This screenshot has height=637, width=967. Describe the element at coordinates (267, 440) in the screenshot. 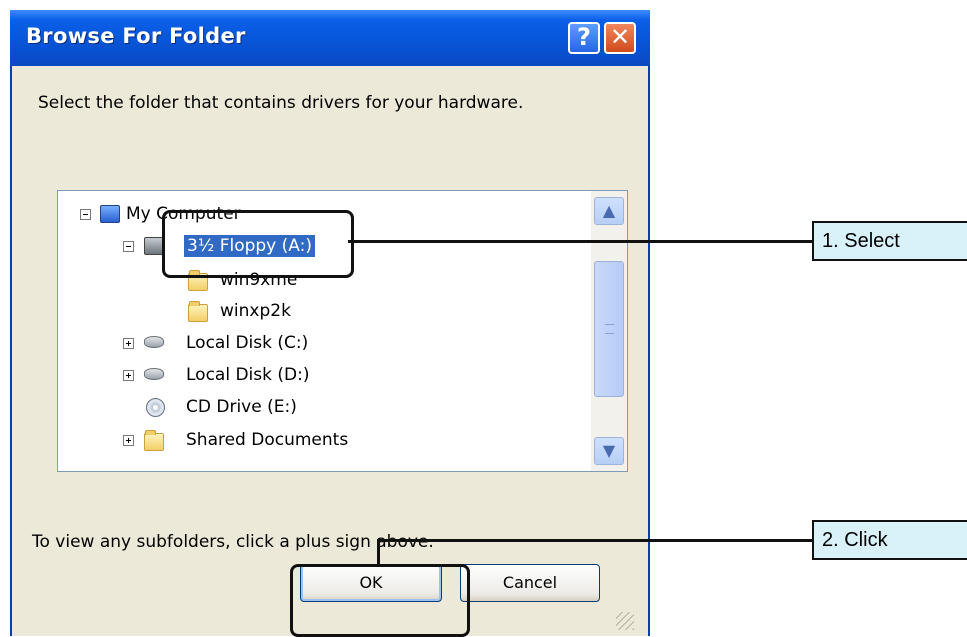

I see `tree-item-label: Shared Documents` at that location.